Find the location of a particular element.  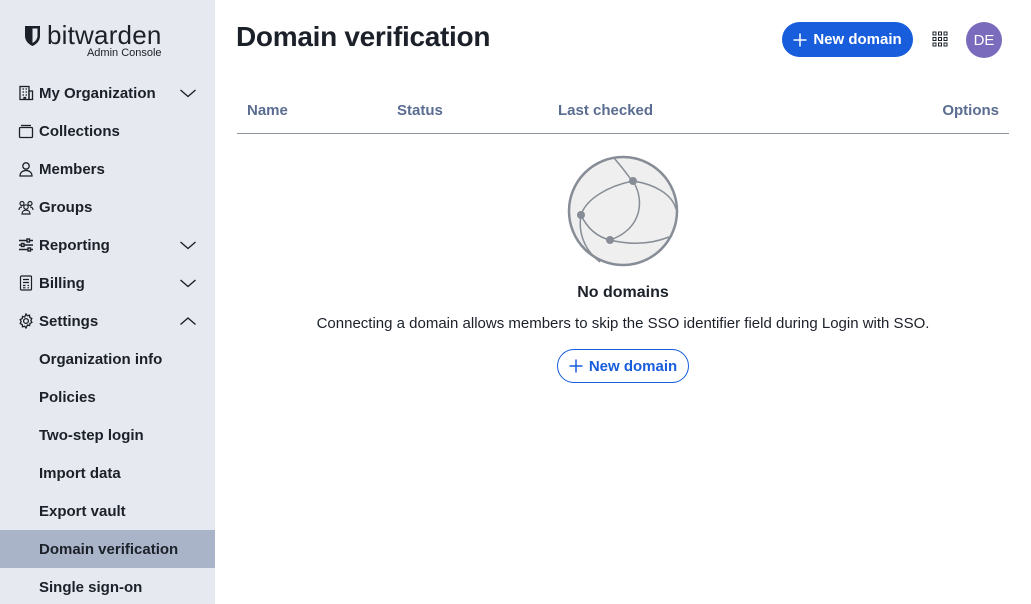

table-header: Name Status Last checked Options is located at coordinates (623, 112).